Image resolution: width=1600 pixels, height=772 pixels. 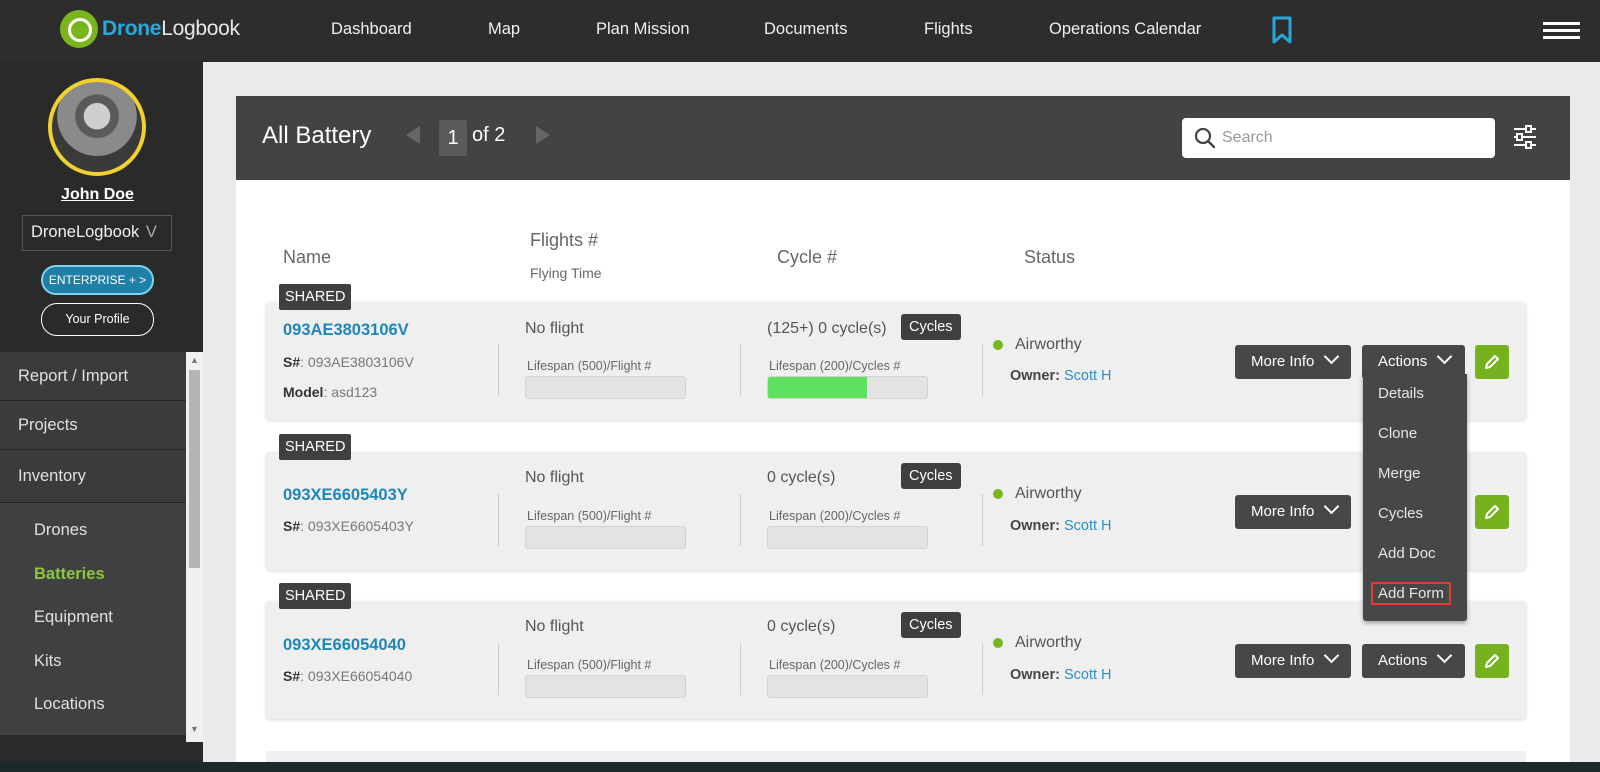 I want to click on battery-owner: Owner: Scott H, so click(x=1061, y=526).